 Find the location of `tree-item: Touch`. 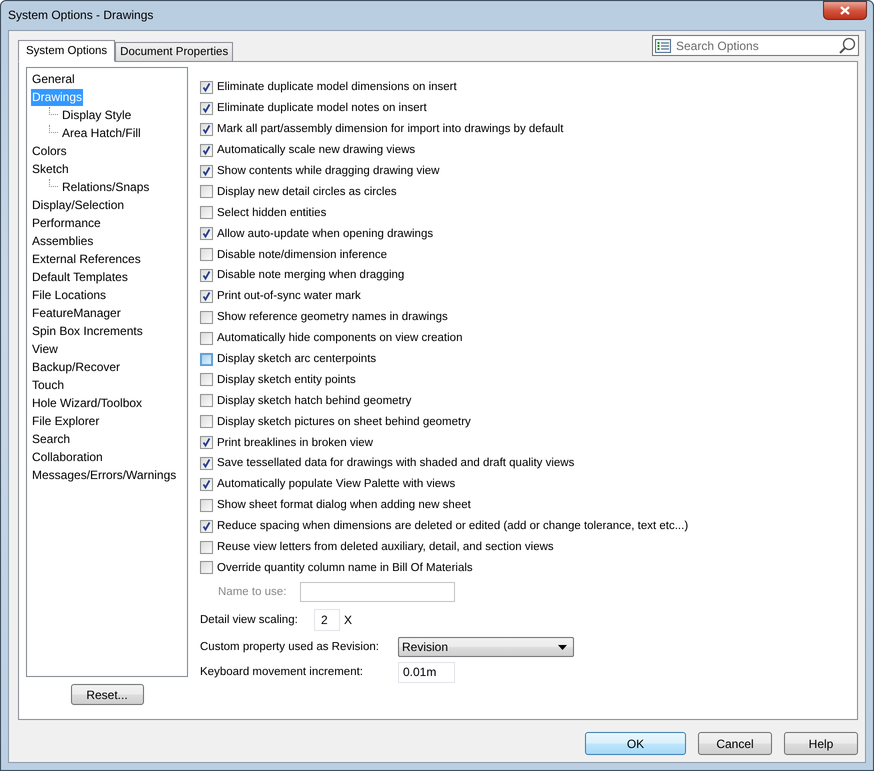

tree-item: Touch is located at coordinates (48, 385).